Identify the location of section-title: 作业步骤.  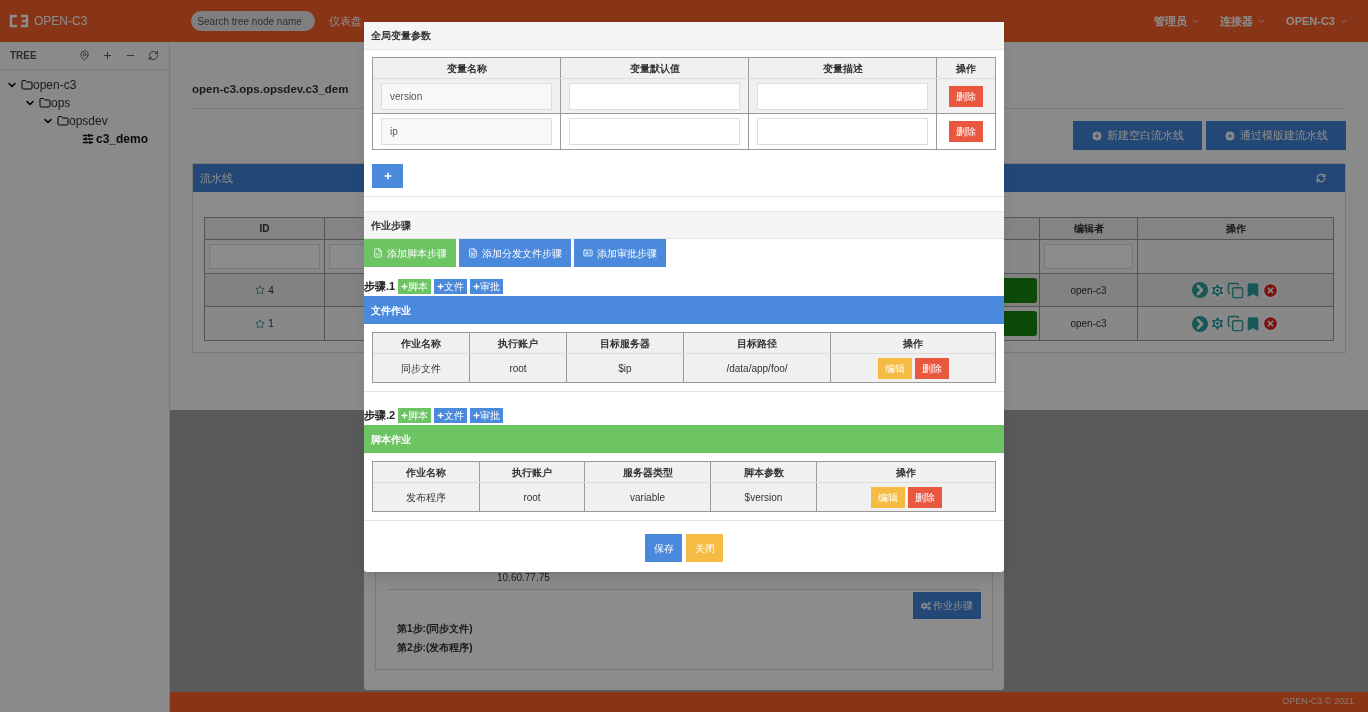
(391, 225).